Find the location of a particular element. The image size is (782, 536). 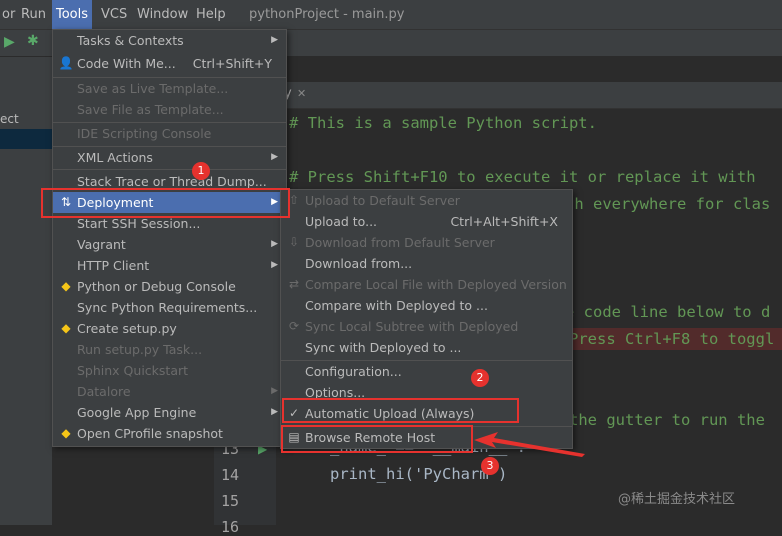

menu-help: Help is located at coordinates (211, 14).